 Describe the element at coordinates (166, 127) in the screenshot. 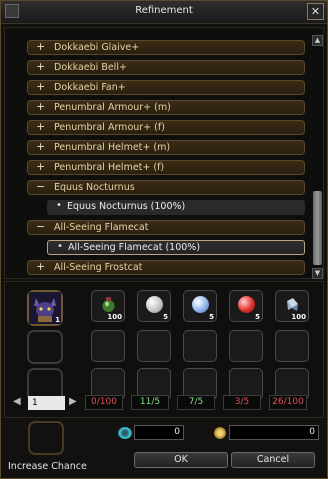

I see `list-row: + Penumbral Armour+ (f)` at that location.